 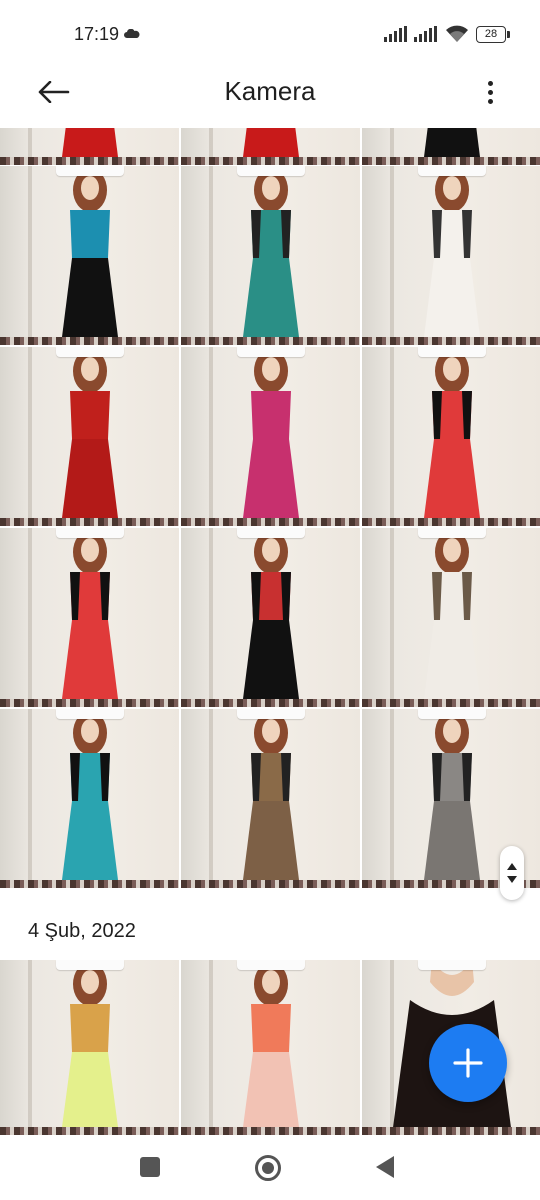 What do you see at coordinates (457, 33) in the screenshot?
I see `wifi-icon` at bounding box center [457, 33].